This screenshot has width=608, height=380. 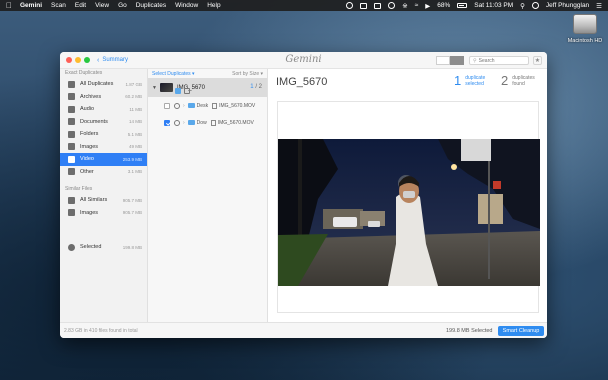 What do you see at coordinates (79, 189) in the screenshot?
I see `similar-files-header: Similar Files` at bounding box center [79, 189].